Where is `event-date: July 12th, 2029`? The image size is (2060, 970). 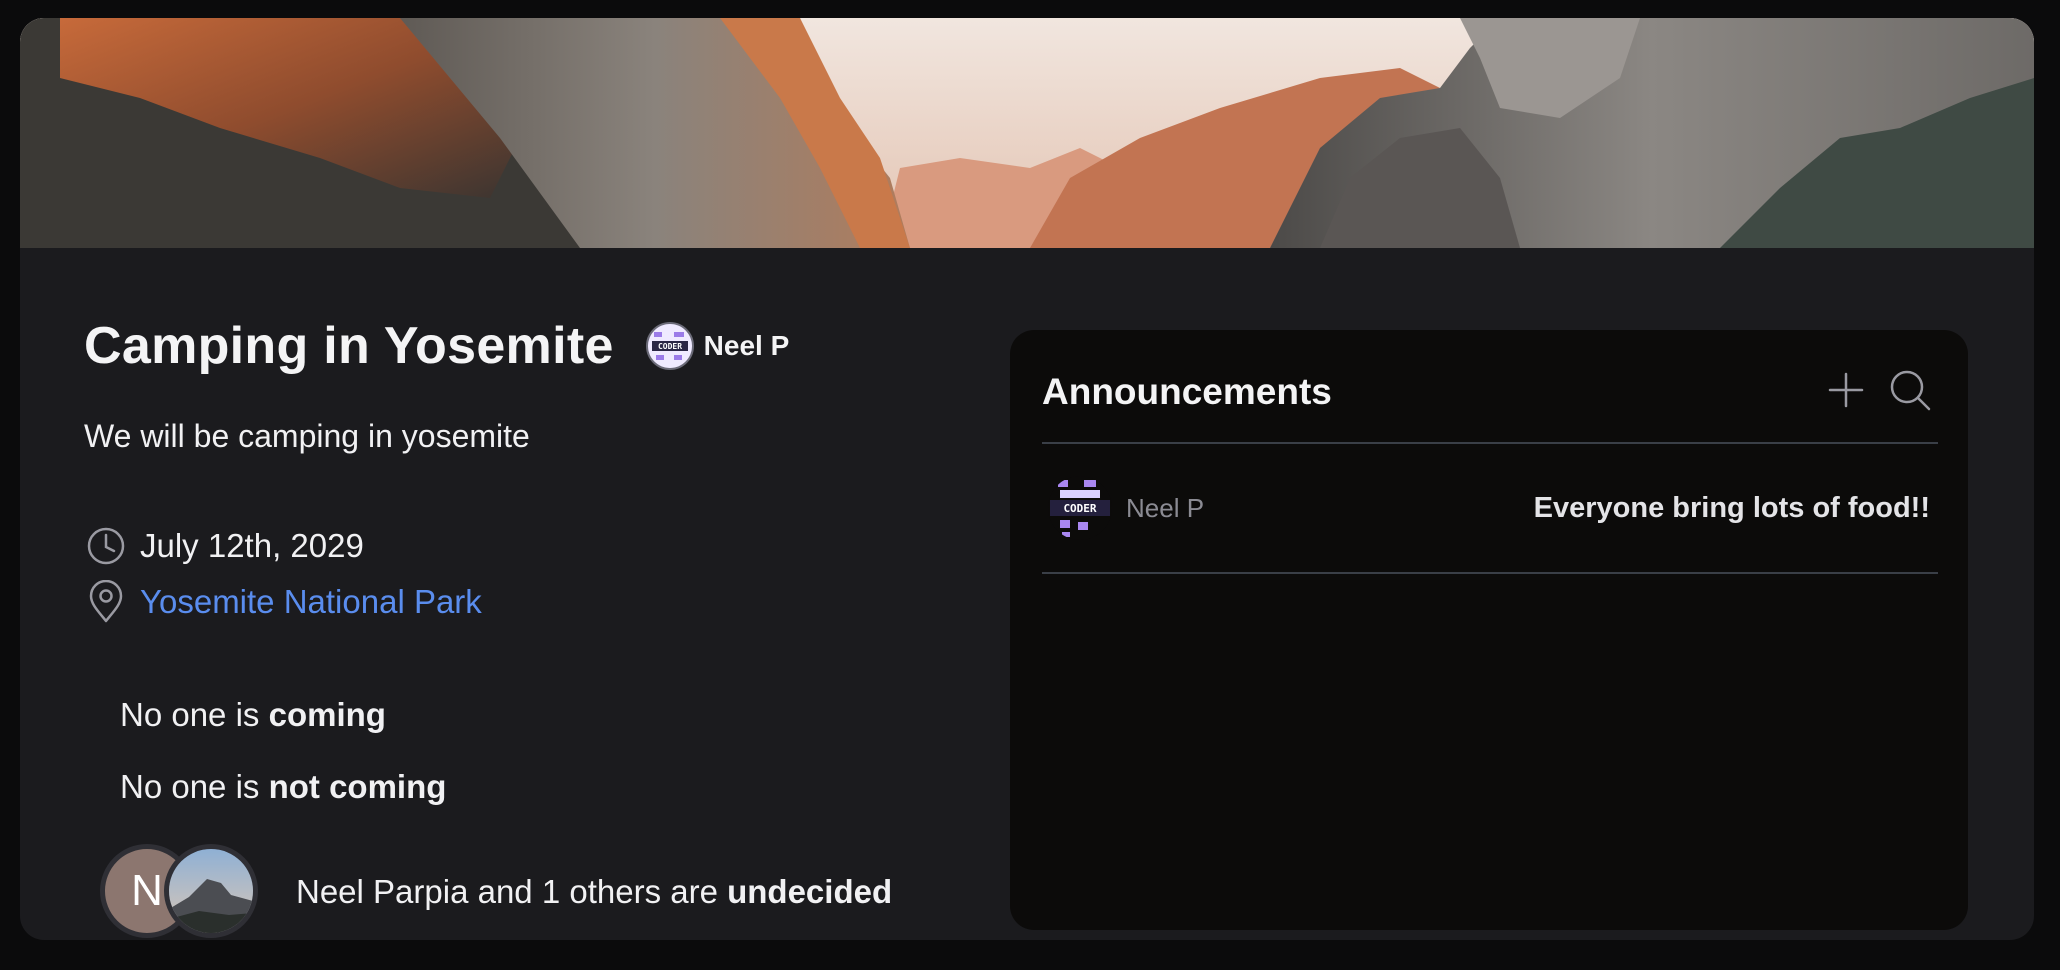
event-date: July 12th, 2029 is located at coordinates (252, 545).